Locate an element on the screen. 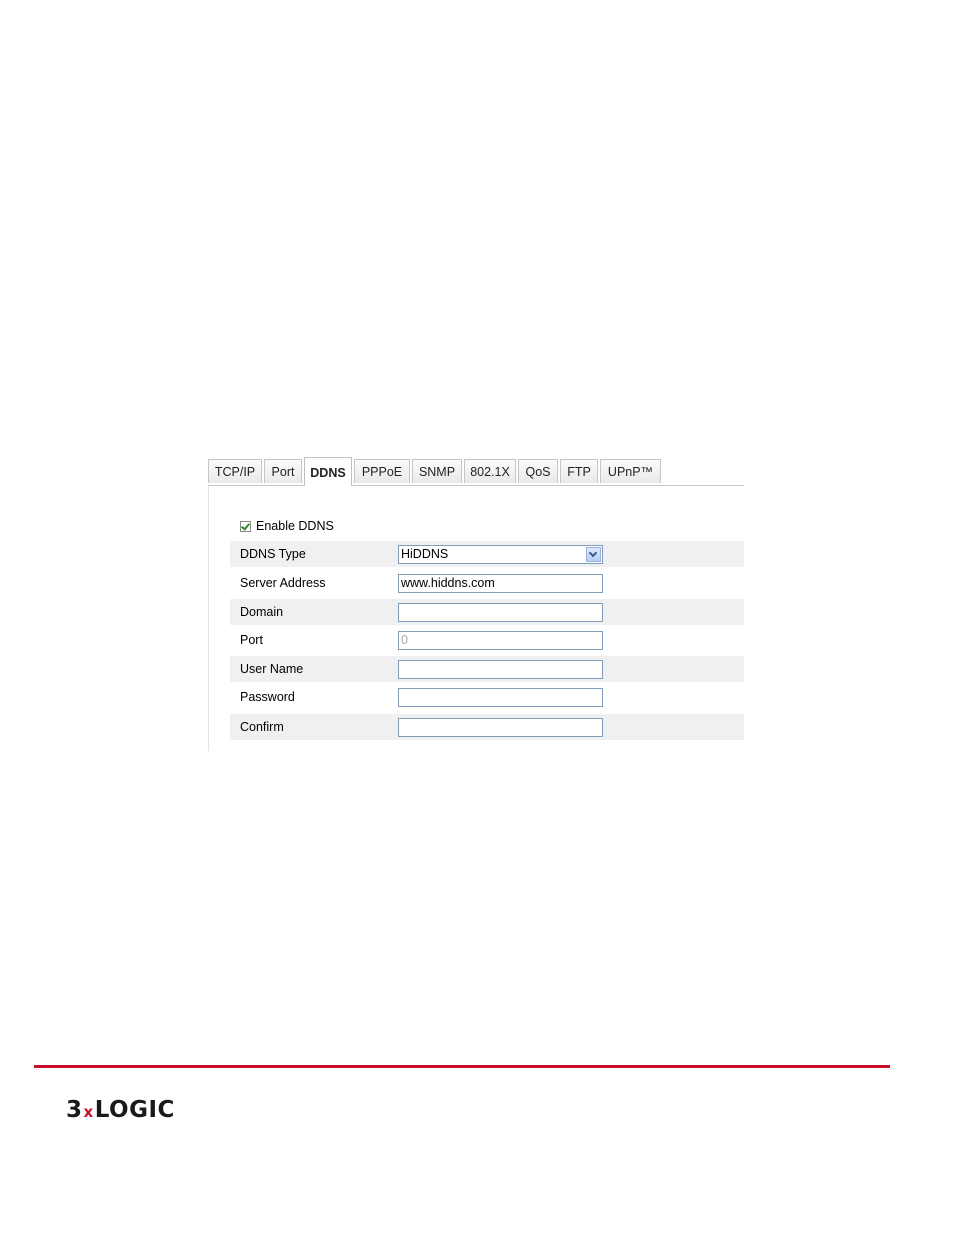 This screenshot has height=1235, width=954. server-address-input: www.hiddns.com is located at coordinates (500, 583).